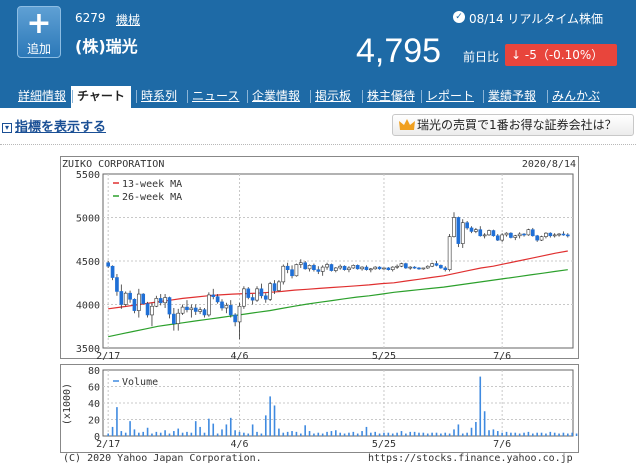 The image size is (636, 469). What do you see at coordinates (239, 356) in the screenshot?
I see `x-tick-label: 4/6` at bounding box center [239, 356].